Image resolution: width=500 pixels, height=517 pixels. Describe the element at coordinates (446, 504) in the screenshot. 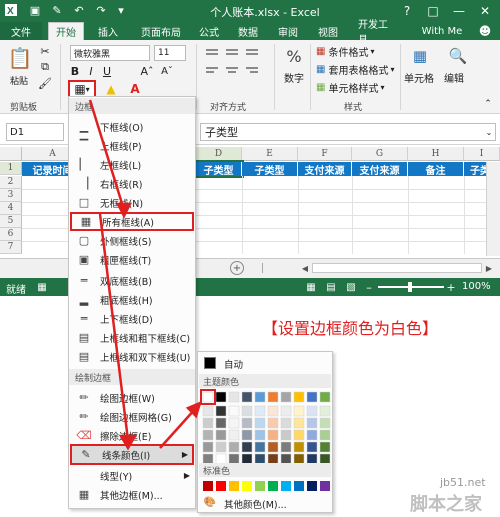

I see `watermark-brand: 脚本之家` at that location.